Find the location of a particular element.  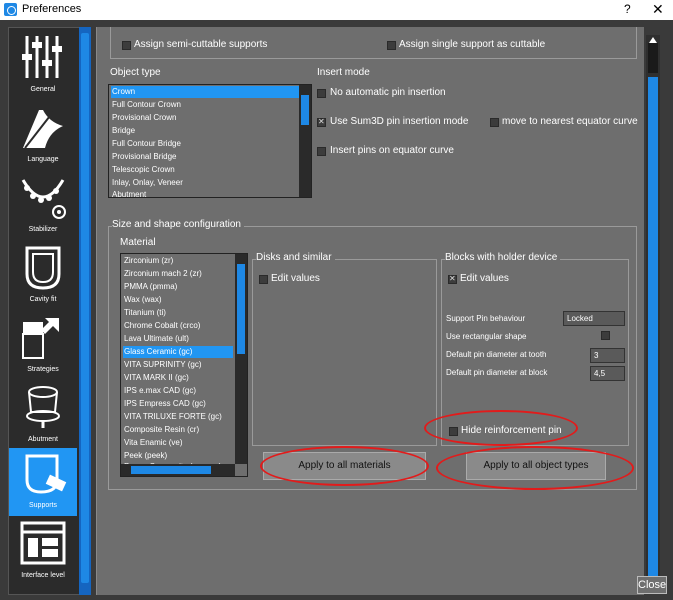

use-rect-shape-label: Use rectangular shape is located at coordinates (486, 336).